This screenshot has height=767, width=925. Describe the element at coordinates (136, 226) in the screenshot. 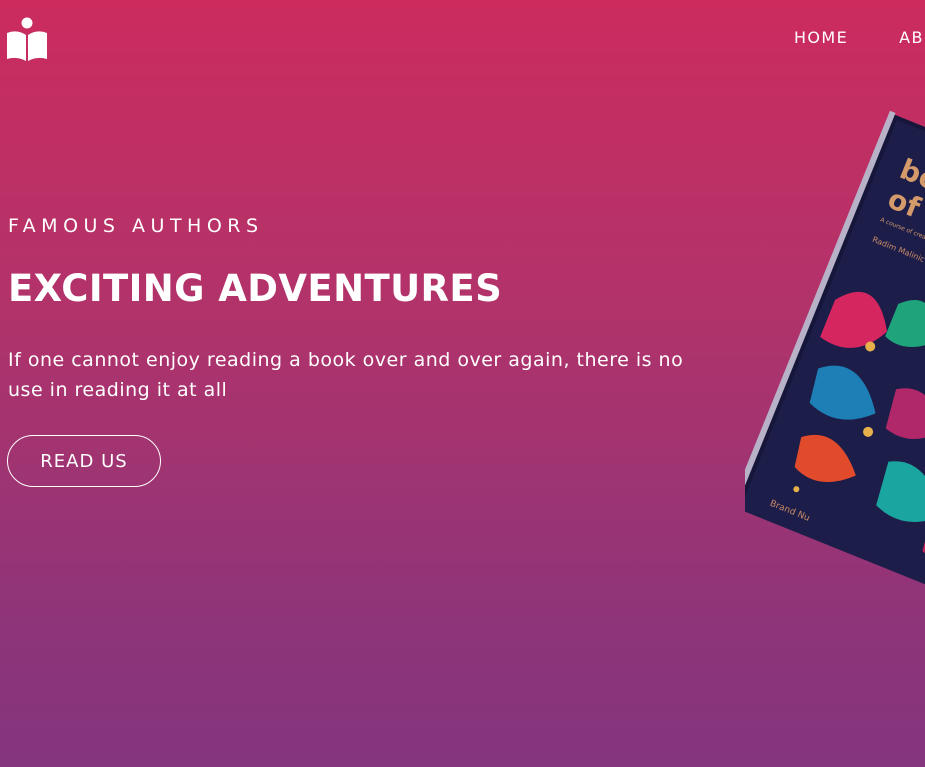

I see `hero-kicker: FAMOUS AUTHORS` at that location.